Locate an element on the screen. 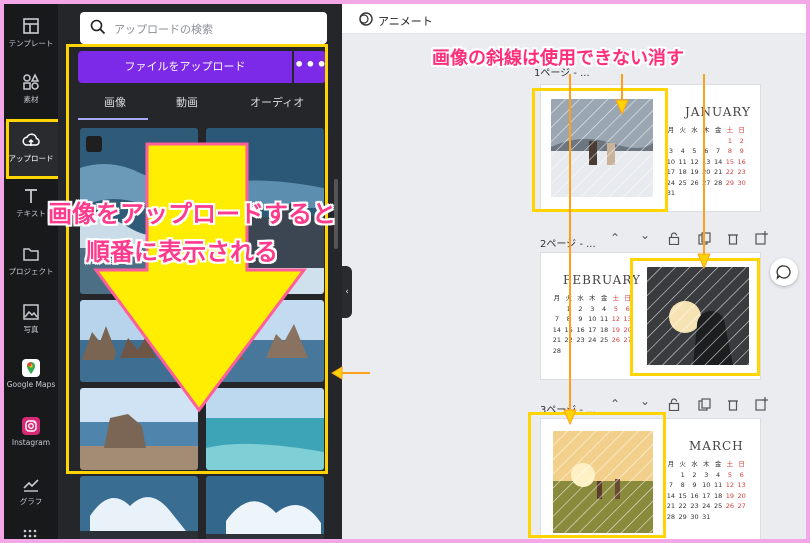 The height and width of the screenshot is (543, 810). calendar-row: 21 22 23 24 25 26 27 is located at coordinates (706, 506).